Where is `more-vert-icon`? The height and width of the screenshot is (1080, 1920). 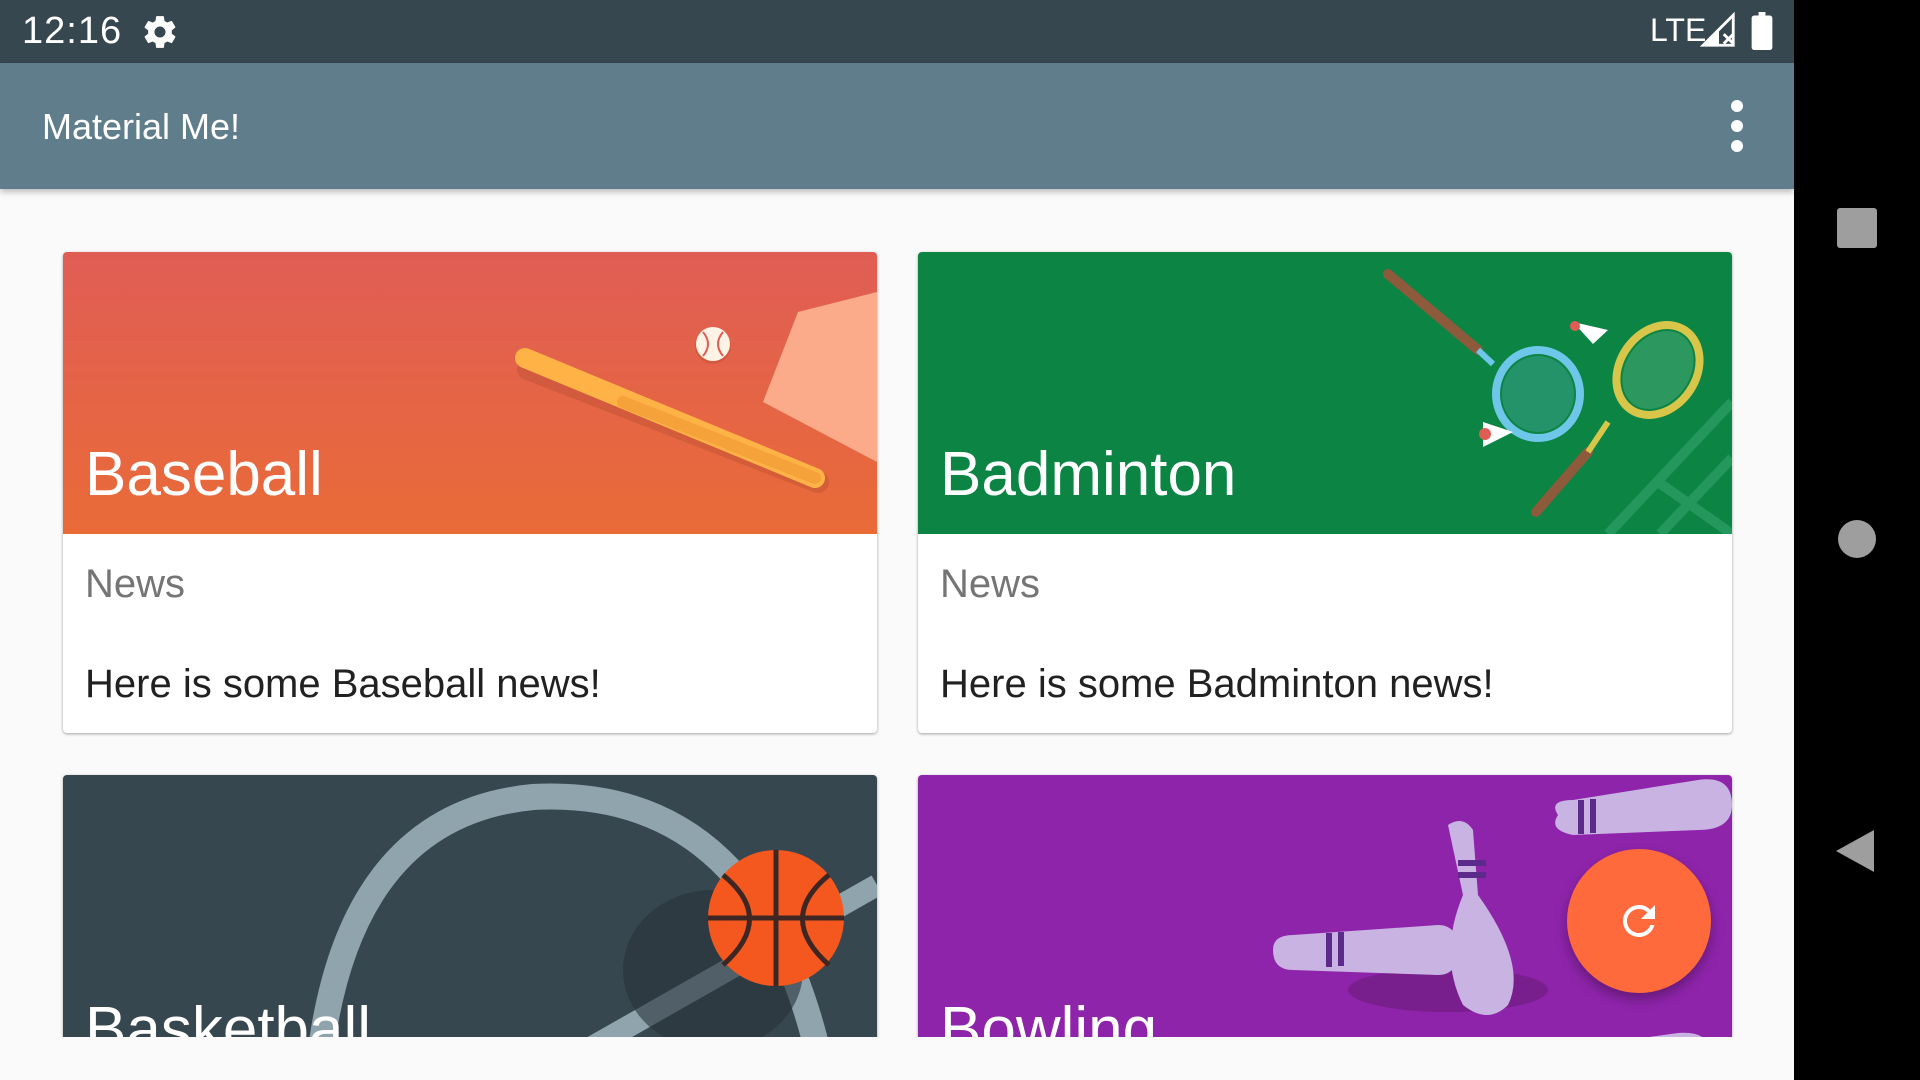
more-vert-icon is located at coordinates (1737, 126).